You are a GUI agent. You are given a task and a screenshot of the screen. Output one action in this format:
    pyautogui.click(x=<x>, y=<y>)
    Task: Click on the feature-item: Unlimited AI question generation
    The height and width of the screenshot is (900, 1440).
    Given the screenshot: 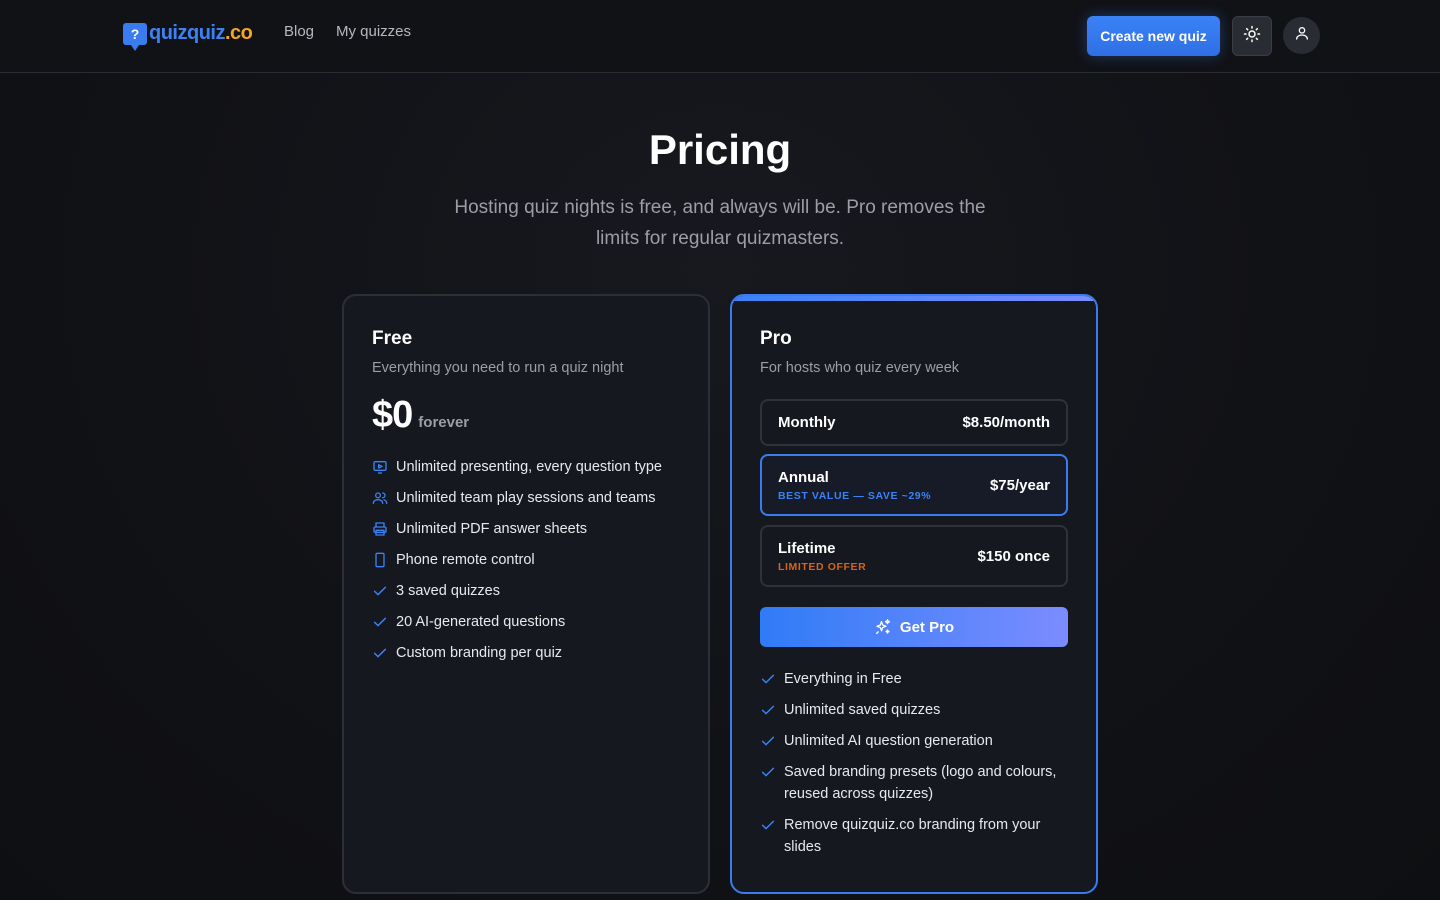 What is the action you would take?
    pyautogui.click(x=910, y=741)
    